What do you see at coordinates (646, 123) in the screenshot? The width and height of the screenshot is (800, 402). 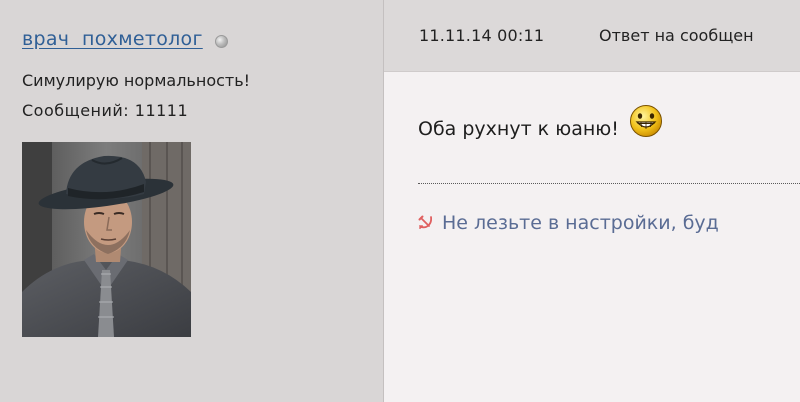 I see `grinning-smiley-icon` at bounding box center [646, 123].